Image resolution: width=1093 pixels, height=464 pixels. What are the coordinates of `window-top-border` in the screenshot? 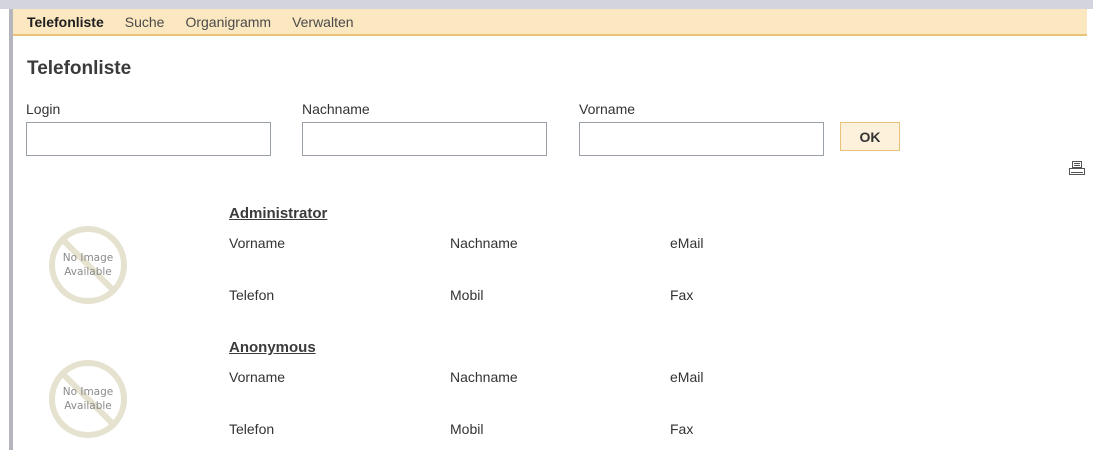 It's located at (546, 4).